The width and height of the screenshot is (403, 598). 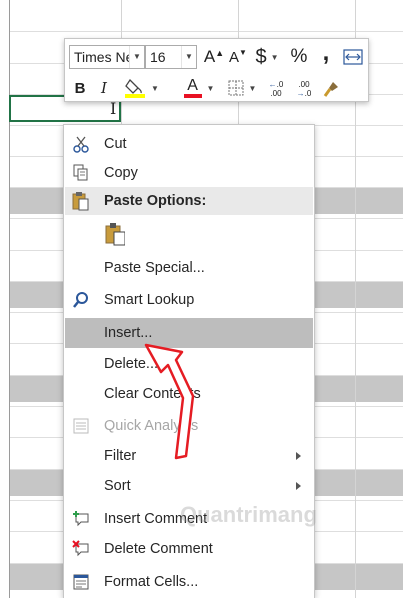 I want to click on menu-item-label: Paste Options:, so click(x=155, y=201).